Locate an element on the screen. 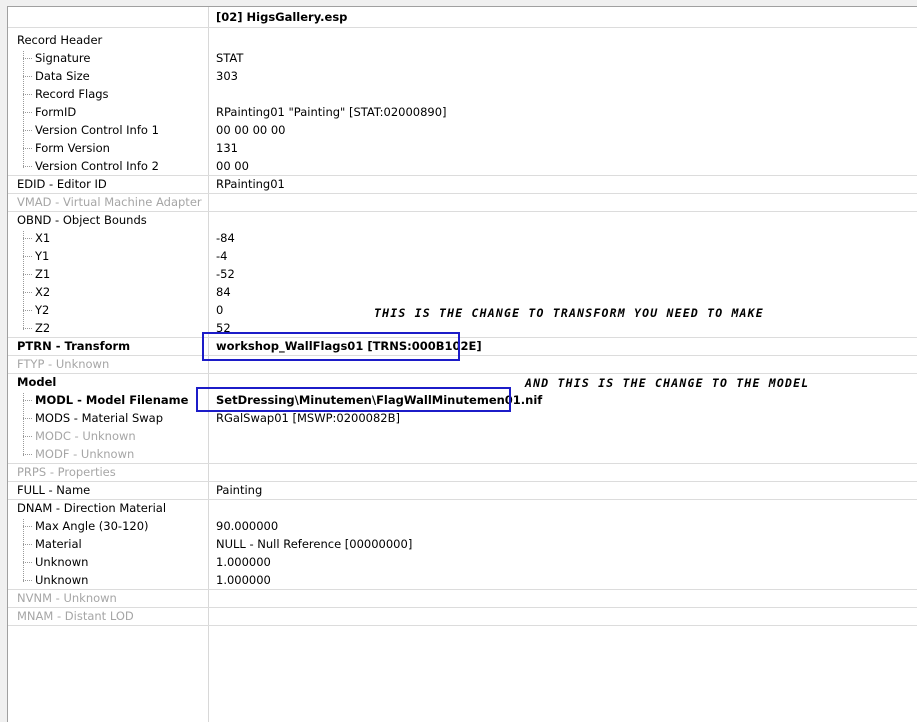  row-dnam: DNAM - Direction Material is located at coordinates (462, 508).